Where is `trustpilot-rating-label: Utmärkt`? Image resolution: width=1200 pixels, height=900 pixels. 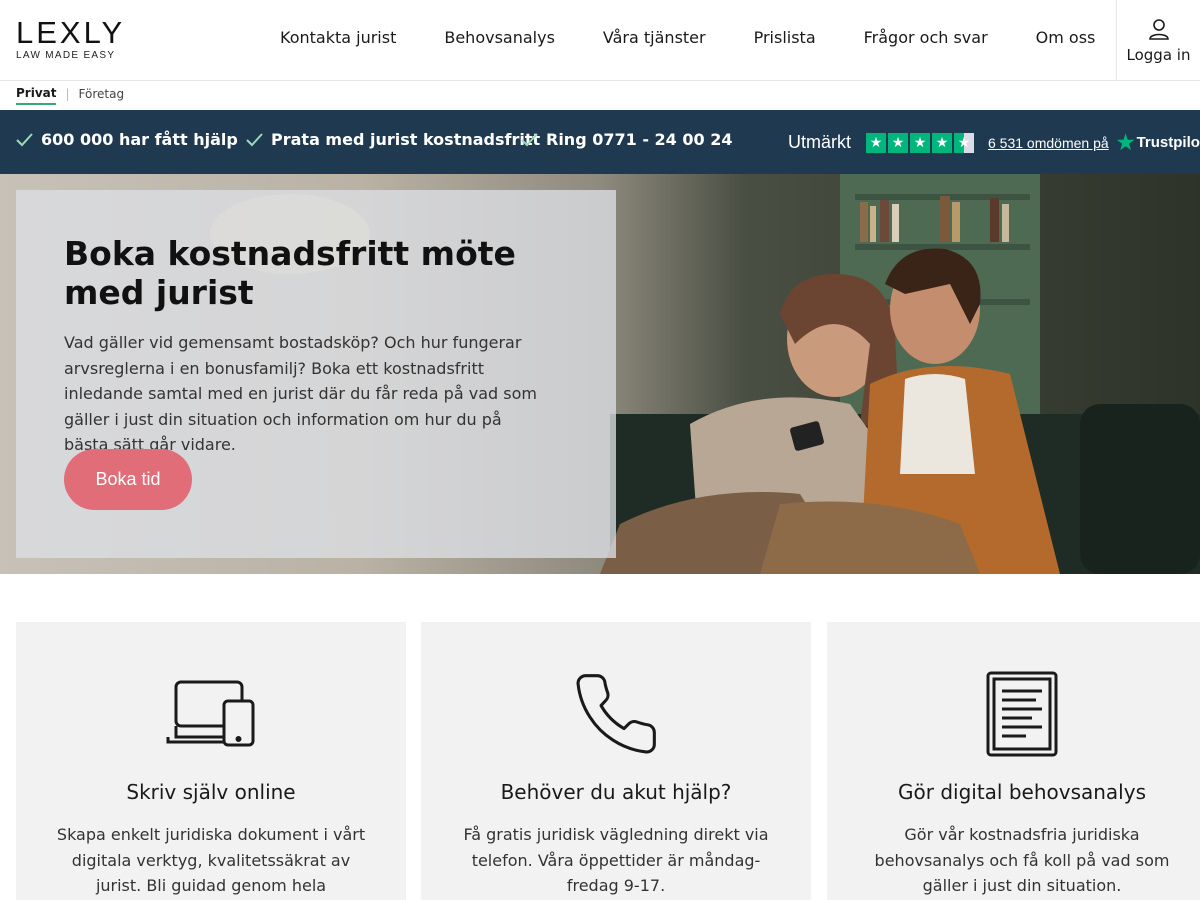 trustpilot-rating-label: Utmärkt is located at coordinates (819, 142).